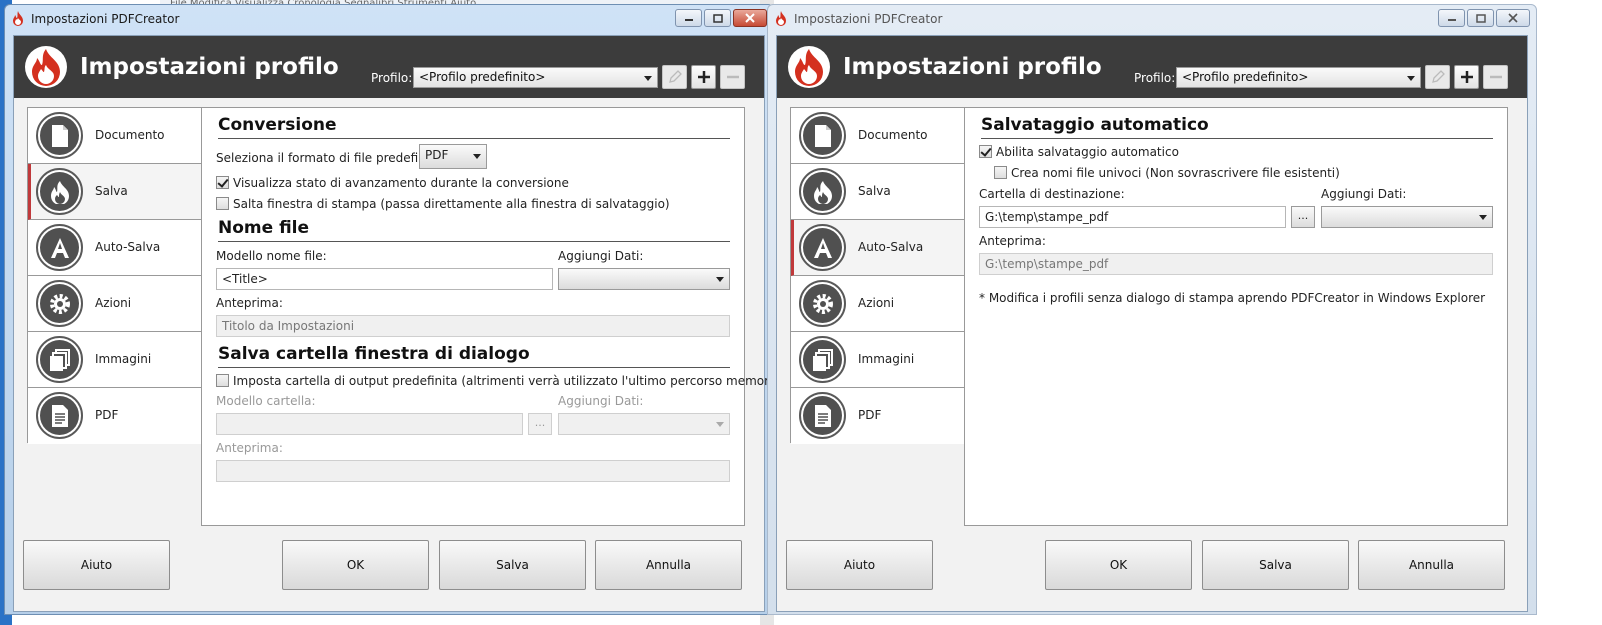 This screenshot has height=625, width=1602. What do you see at coordinates (1575, 312) in the screenshot?
I see `background-window-right` at bounding box center [1575, 312].